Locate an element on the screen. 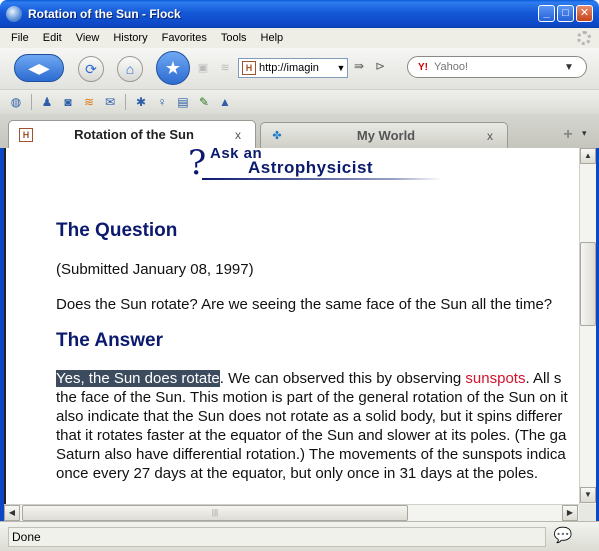  home-icon: ⌂ is located at coordinates (130, 69).